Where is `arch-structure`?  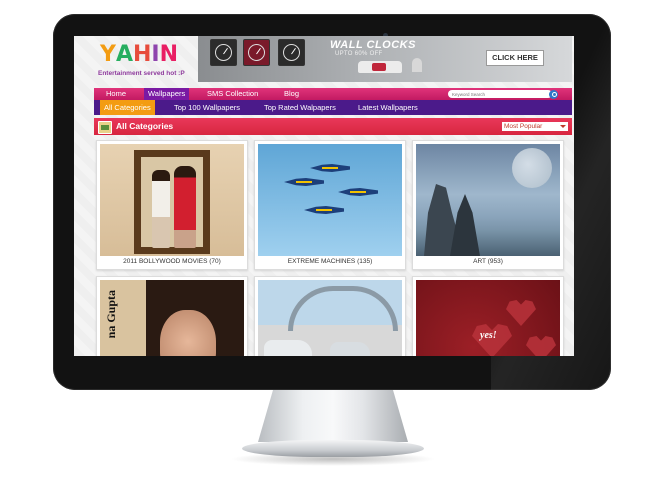
arch-structure is located at coordinates (343, 308).